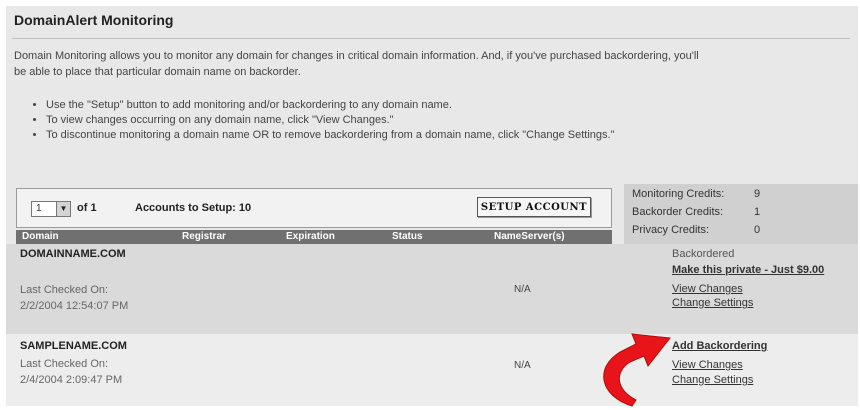 This screenshot has height=410, width=860. Describe the element at coordinates (703, 254) in the screenshot. I see `backordered-status: Backordered` at that location.